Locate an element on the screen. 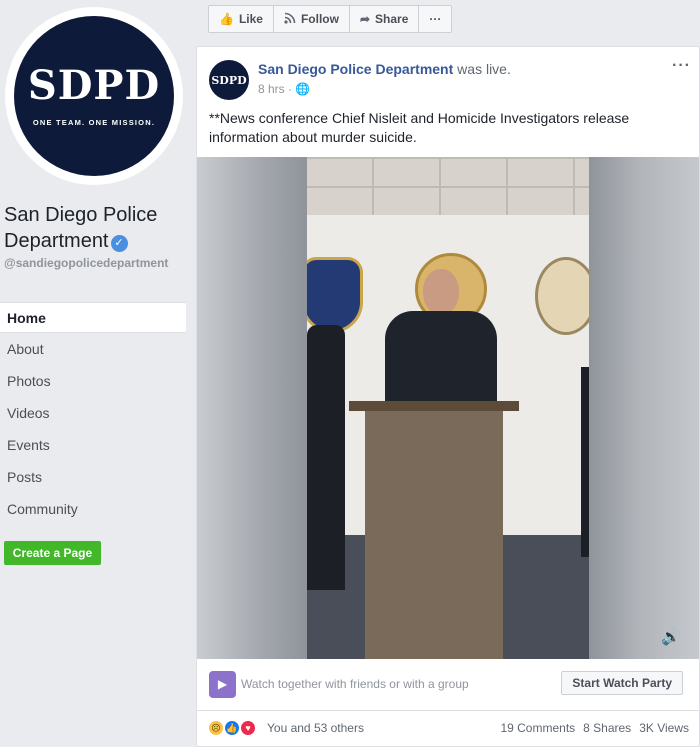 The width and height of the screenshot is (700, 747). page-title: San Diego Police Department ✓ is located at coordinates (97, 228).